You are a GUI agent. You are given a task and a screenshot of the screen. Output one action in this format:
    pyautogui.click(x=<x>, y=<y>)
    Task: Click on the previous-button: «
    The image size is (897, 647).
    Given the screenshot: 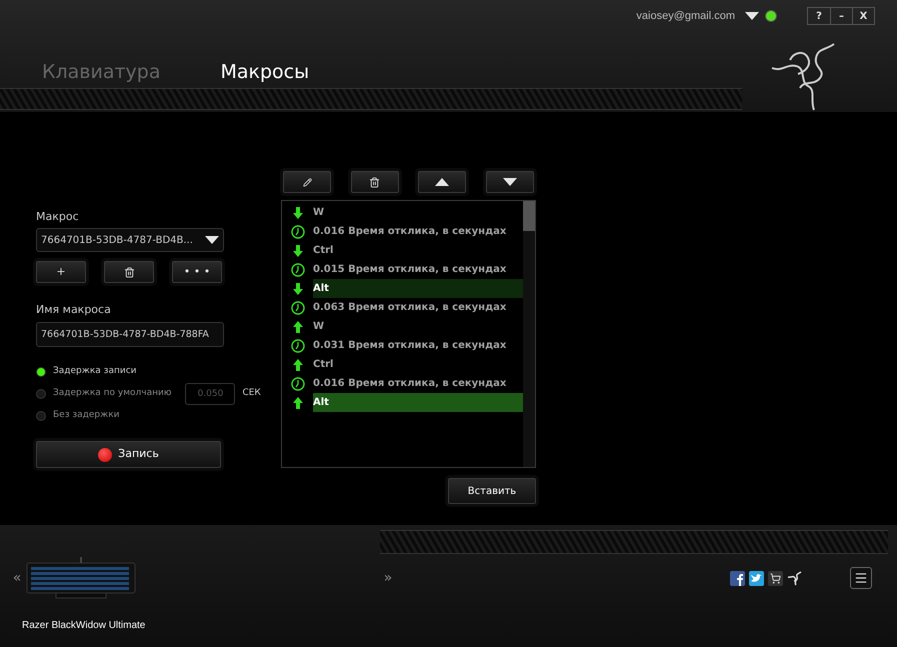 What is the action you would take?
    pyautogui.click(x=17, y=578)
    